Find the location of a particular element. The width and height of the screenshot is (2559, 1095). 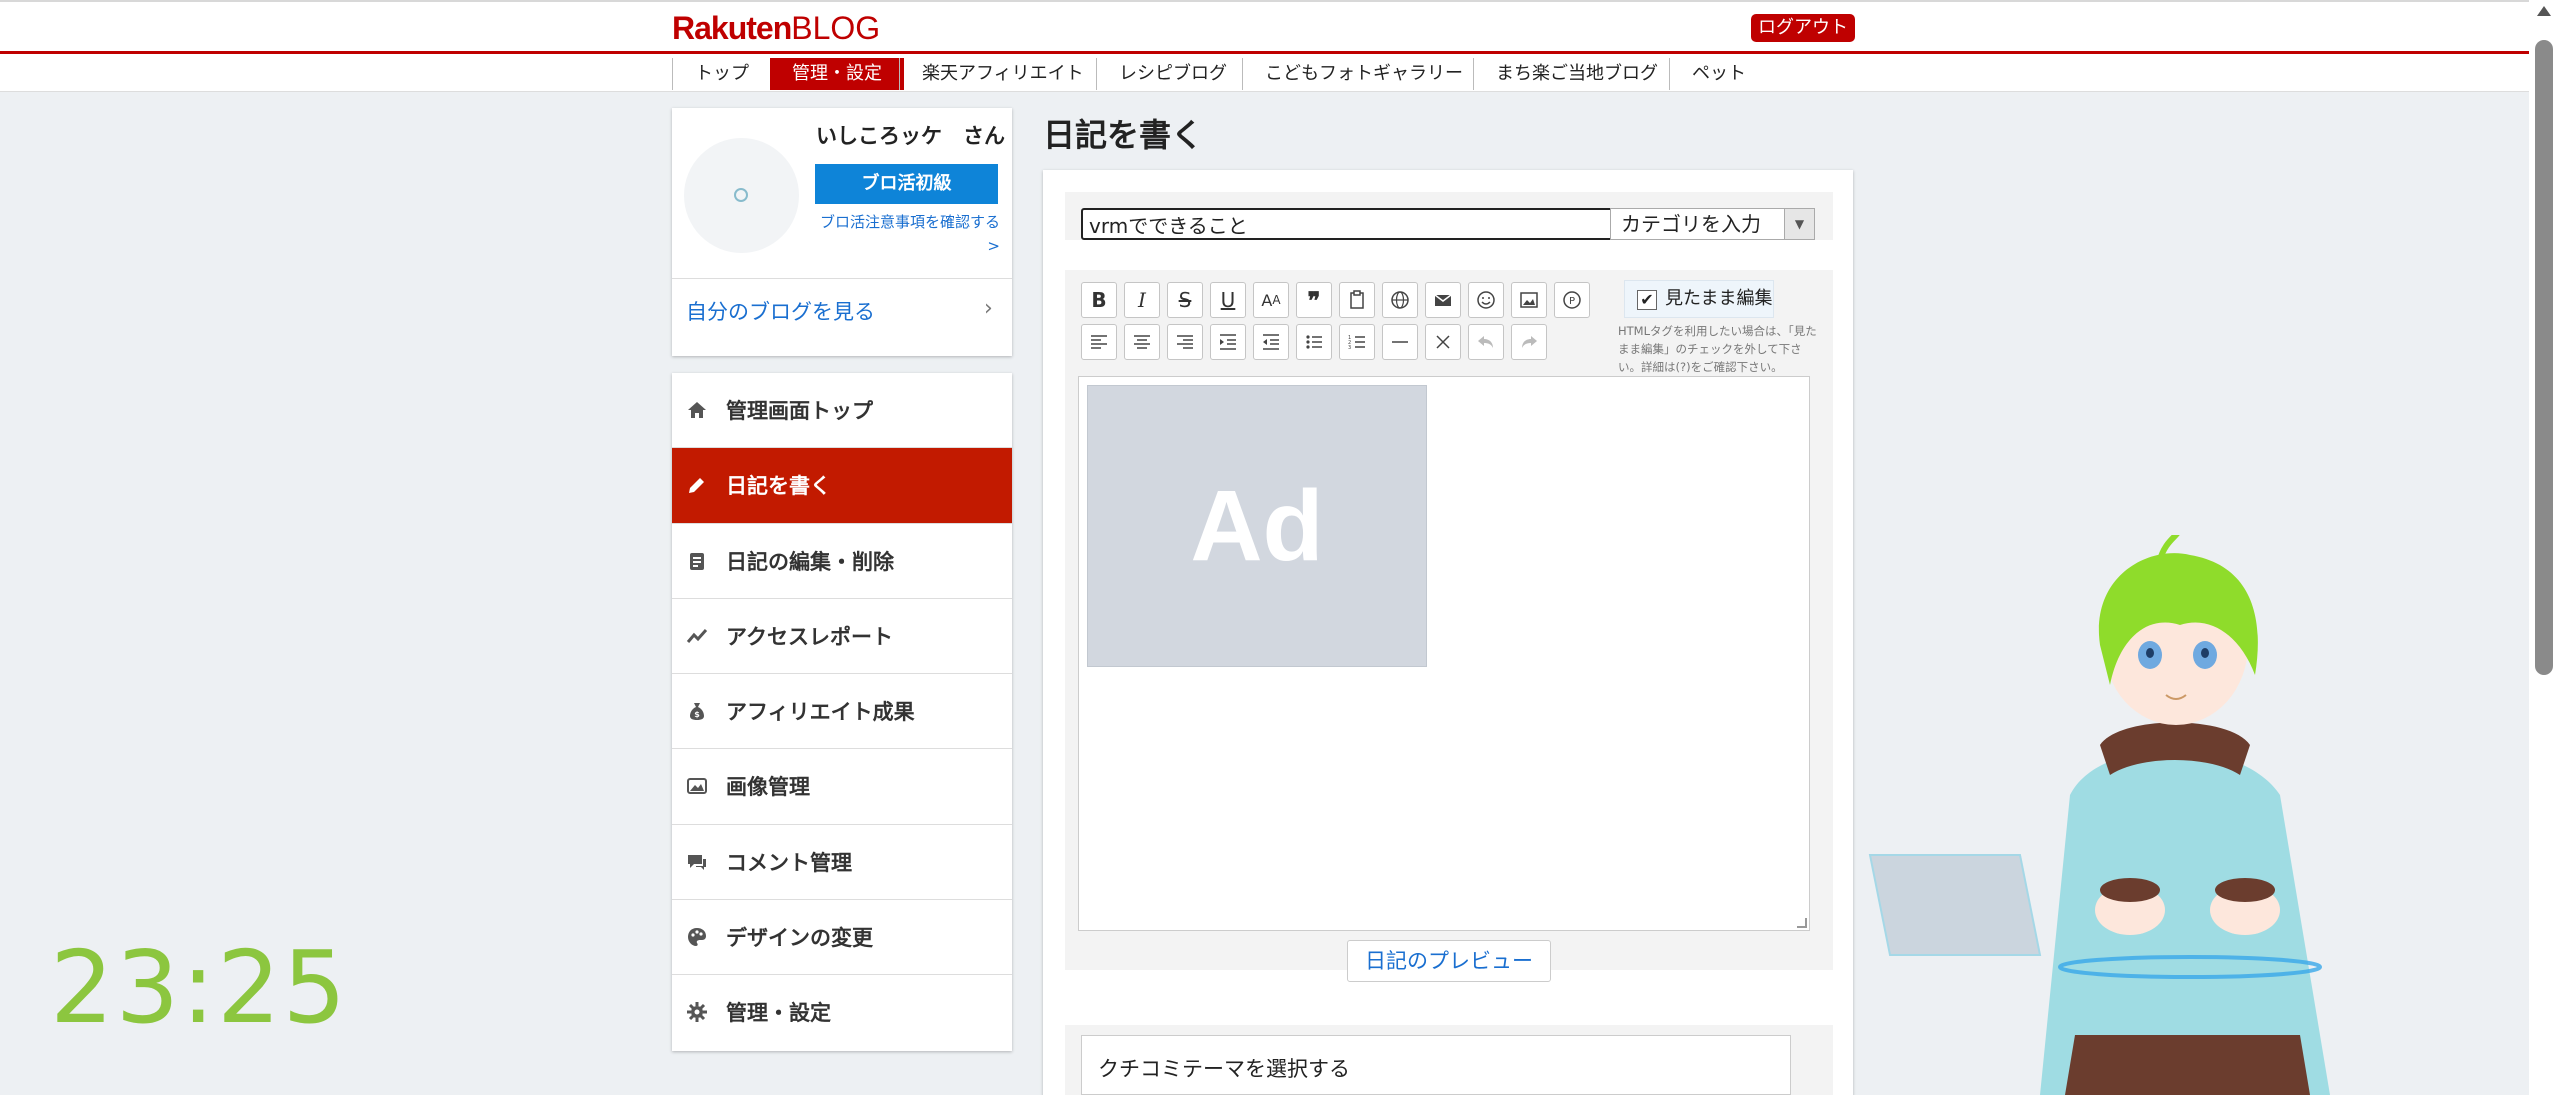

nav-item-settings: 管理・設定 is located at coordinates (837, 74).